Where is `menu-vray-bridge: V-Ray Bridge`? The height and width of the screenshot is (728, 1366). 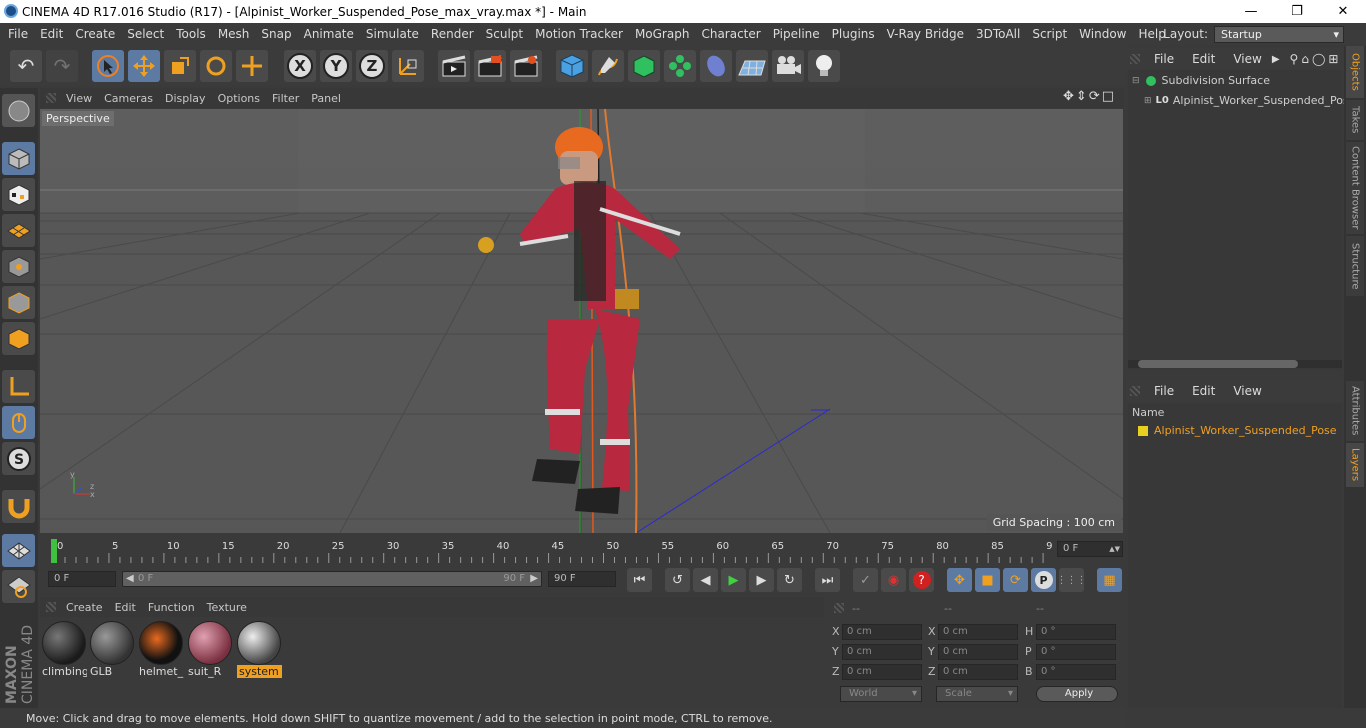
menu-vray-bridge: V-Ray Bridge is located at coordinates (925, 34).